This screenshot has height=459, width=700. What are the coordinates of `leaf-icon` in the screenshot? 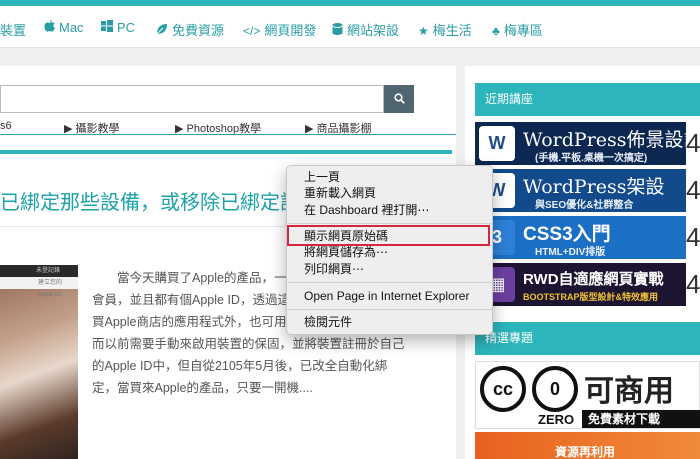 It's located at (162, 30).